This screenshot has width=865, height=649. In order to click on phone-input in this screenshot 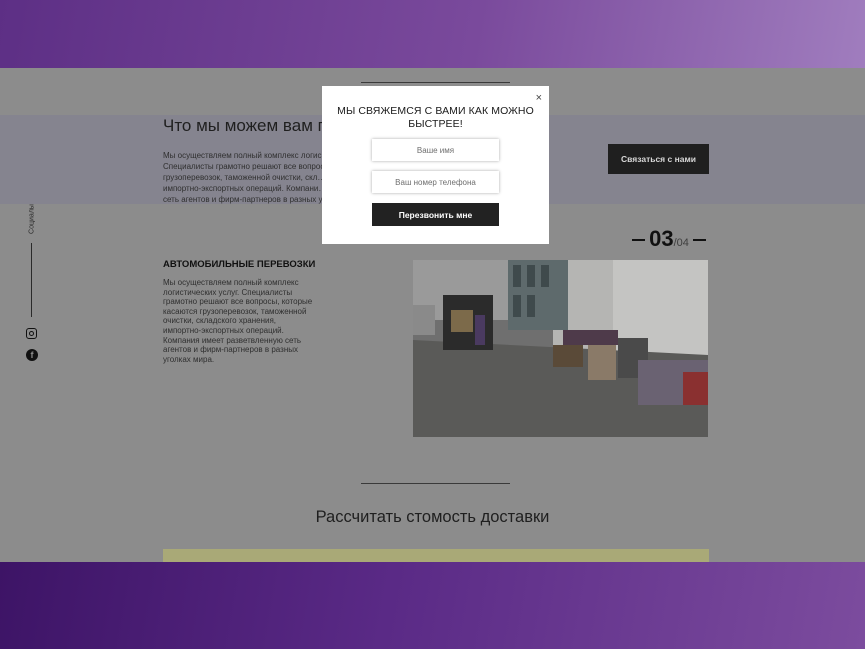, I will do `click(435, 182)`.